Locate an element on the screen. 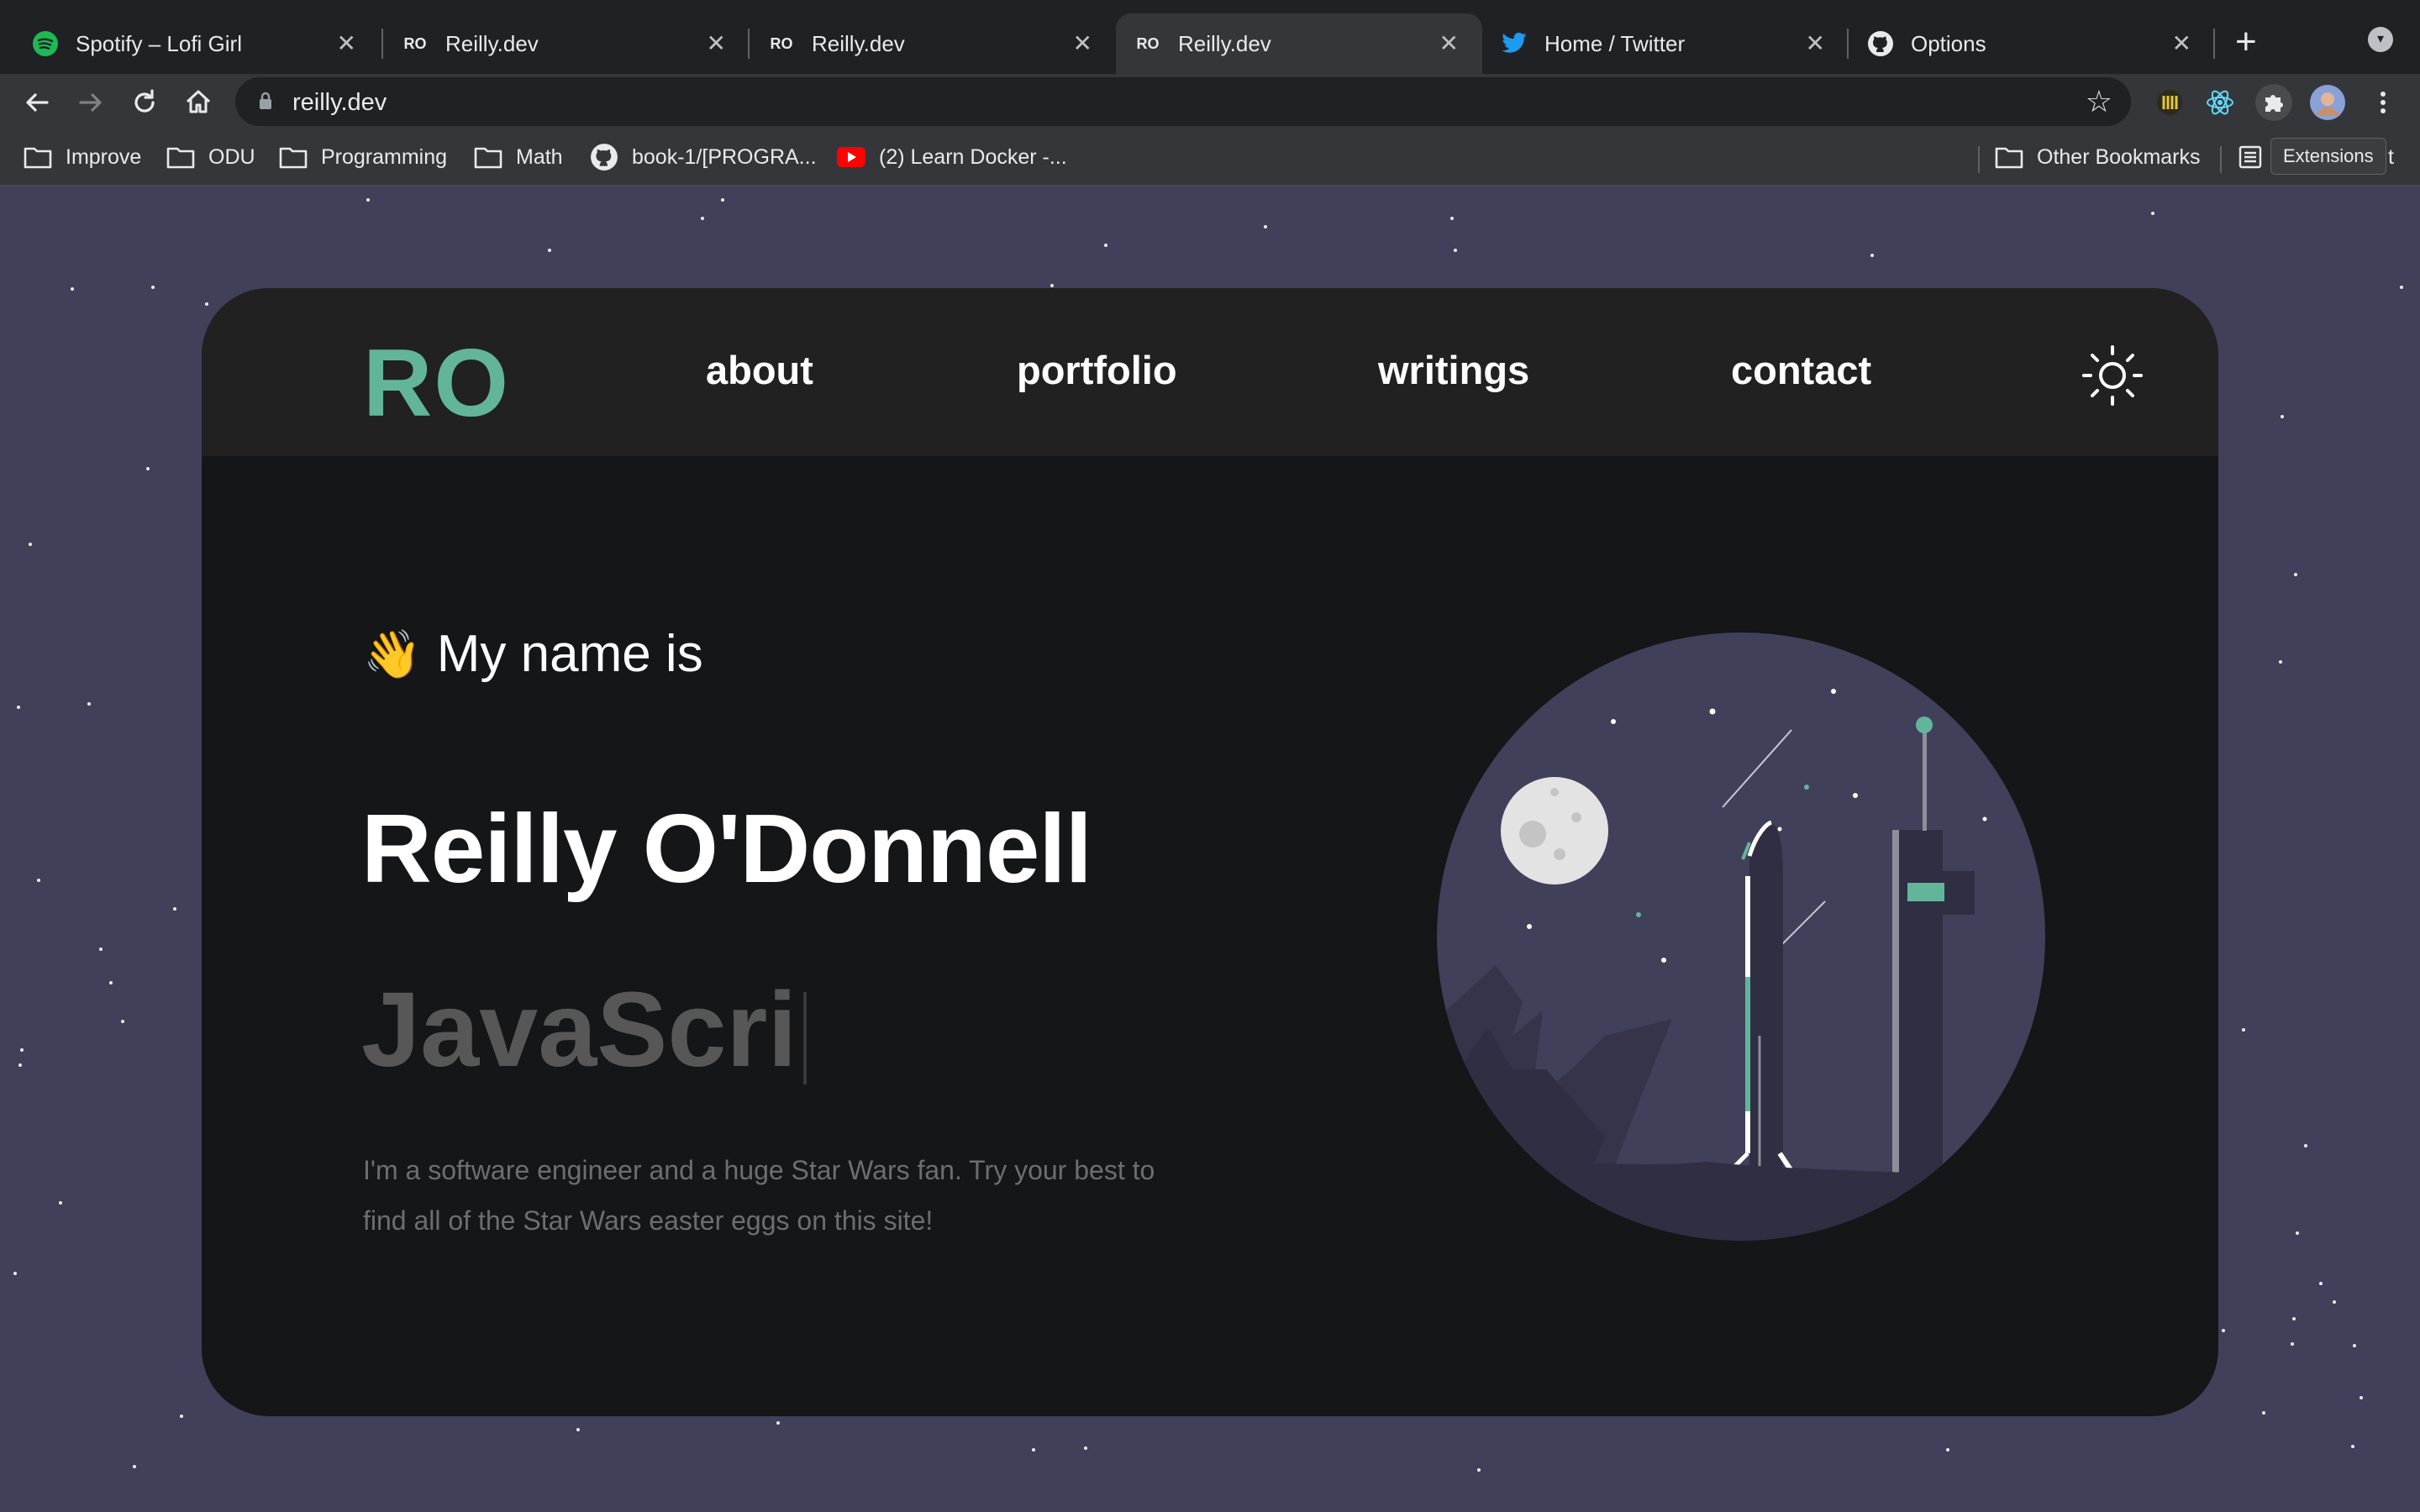 The height and width of the screenshot is (1512, 2420). nav-writings: writings is located at coordinates (1453, 370).